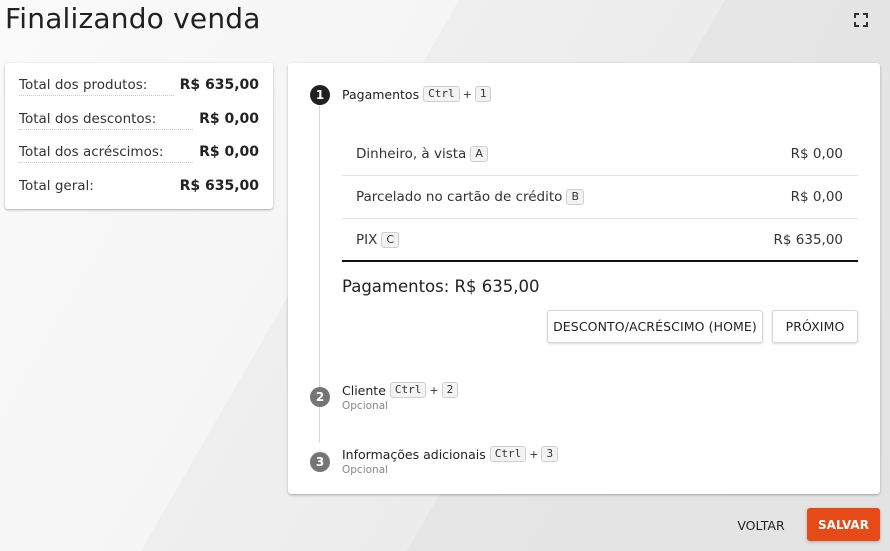  Describe the element at coordinates (441, 286) in the screenshot. I see `payments-total: Pagamentos: R$ 635,00` at that location.